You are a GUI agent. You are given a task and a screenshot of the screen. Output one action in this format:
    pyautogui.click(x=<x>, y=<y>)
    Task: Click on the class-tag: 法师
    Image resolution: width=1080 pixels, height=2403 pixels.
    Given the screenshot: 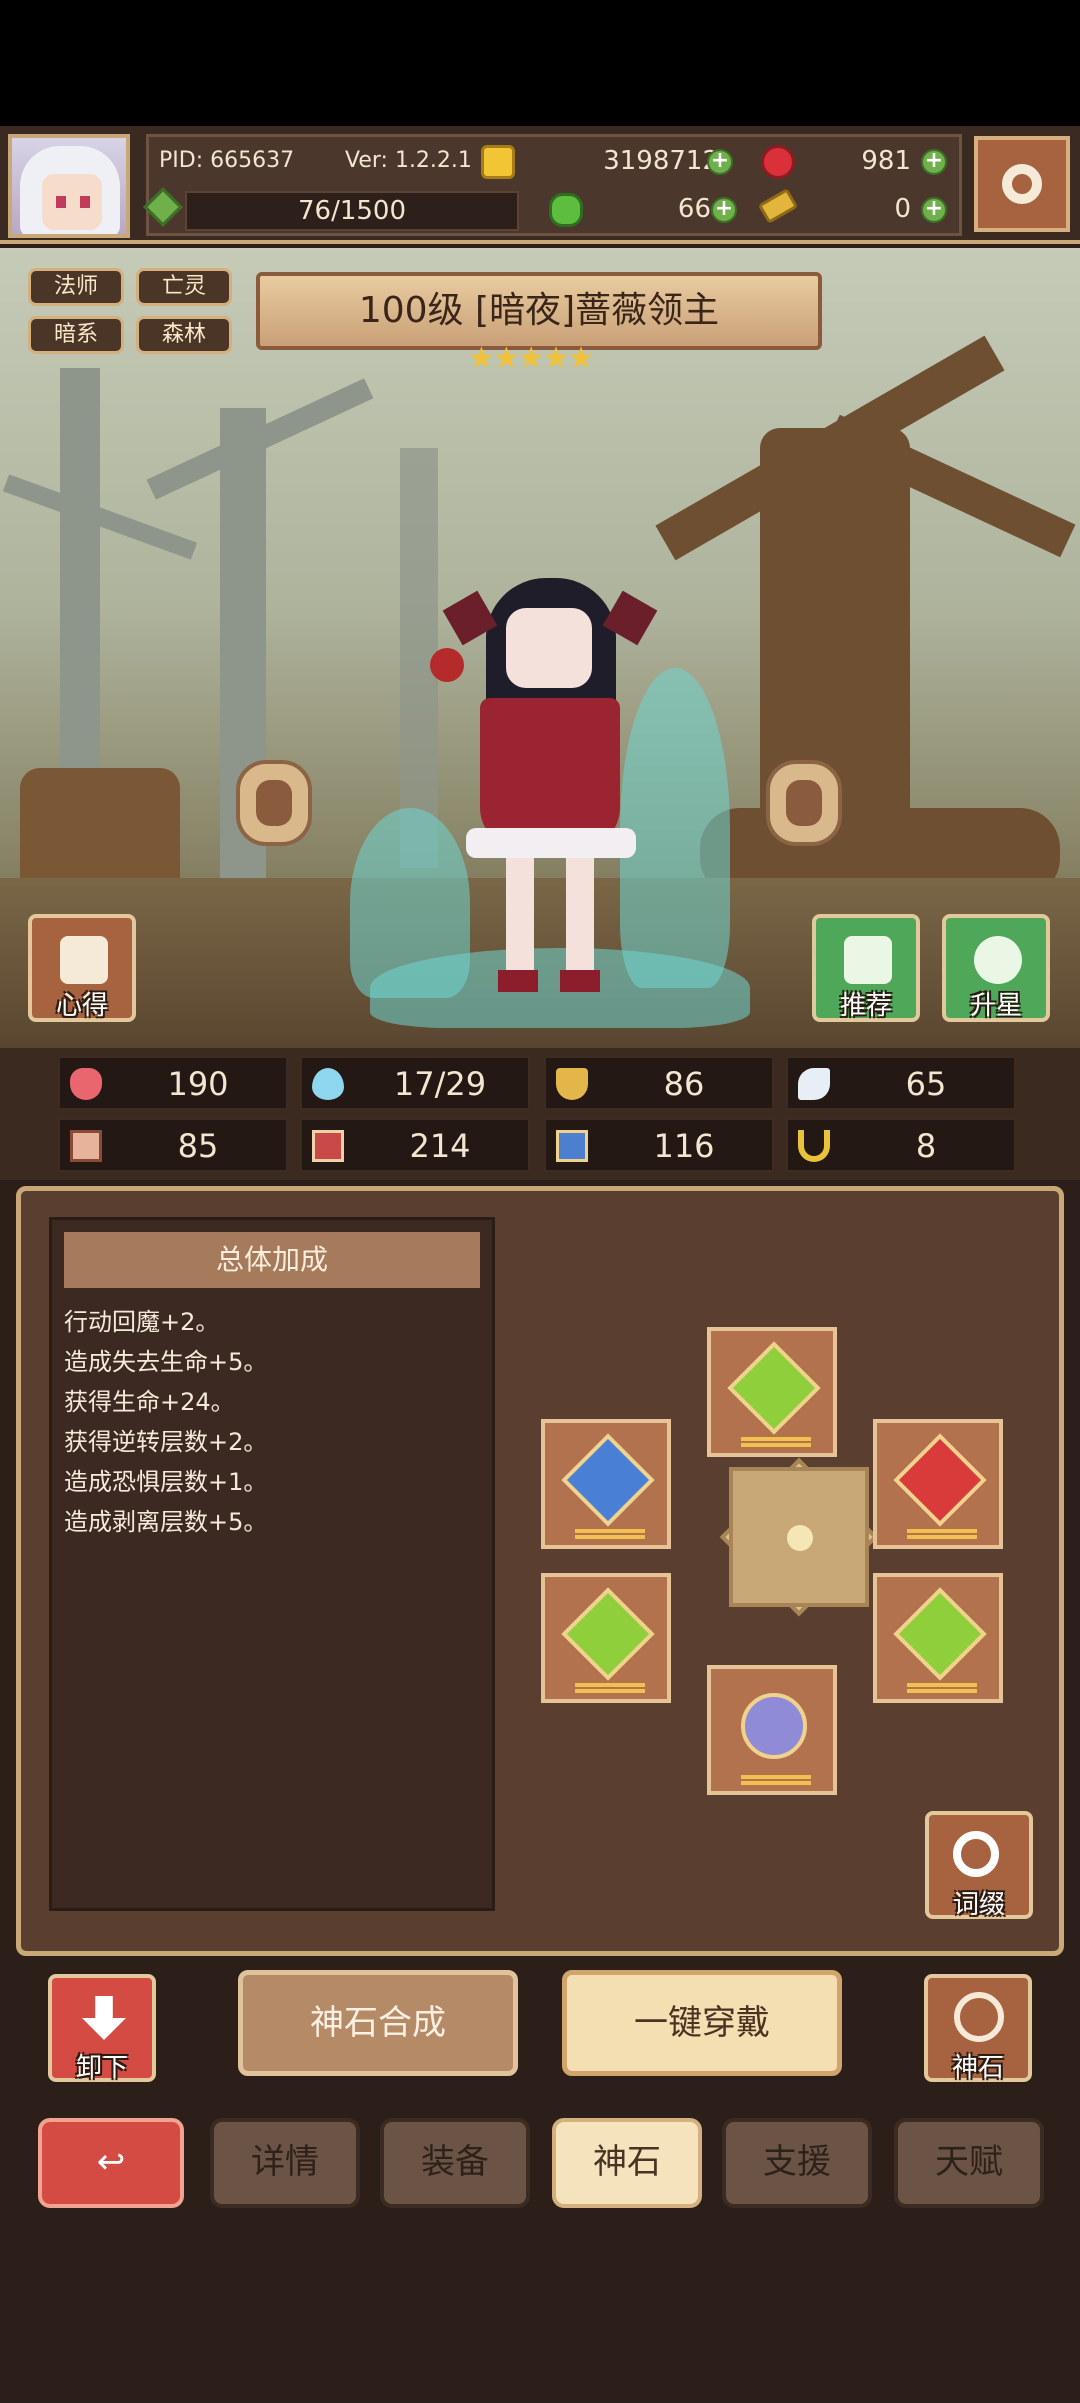 What is the action you would take?
    pyautogui.click(x=76, y=287)
    